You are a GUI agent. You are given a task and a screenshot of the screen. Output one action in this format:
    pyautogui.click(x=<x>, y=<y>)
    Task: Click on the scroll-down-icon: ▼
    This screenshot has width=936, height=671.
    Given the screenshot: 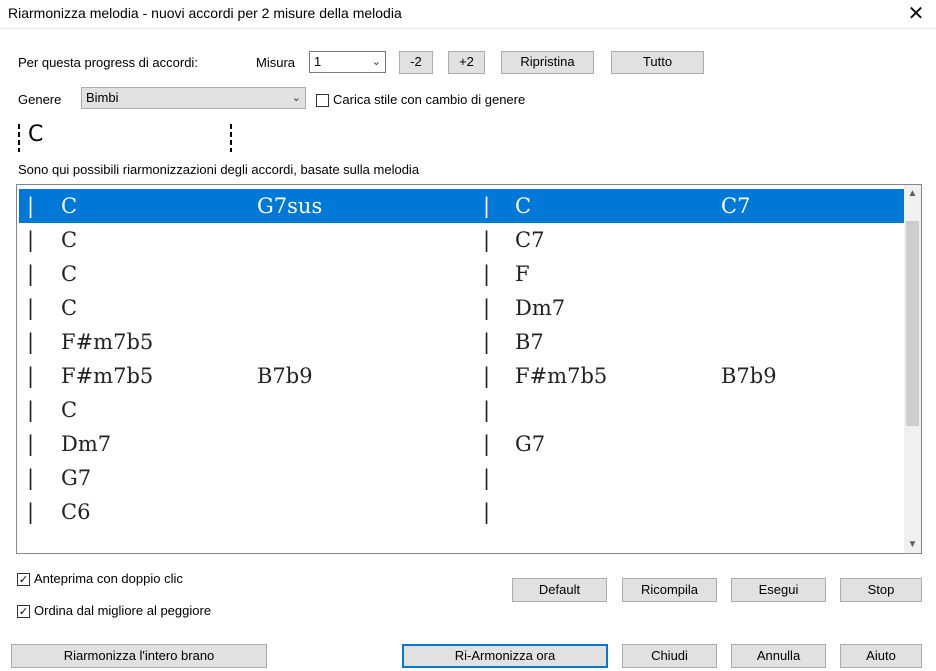 What is the action you would take?
    pyautogui.click(x=912, y=544)
    